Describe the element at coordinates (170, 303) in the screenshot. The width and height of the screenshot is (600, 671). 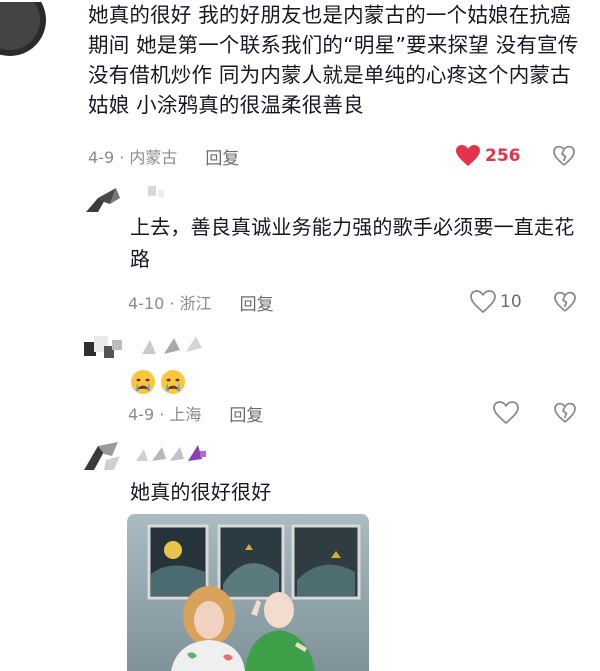
I see `reply-date-location: 4-10 · 浙江` at that location.